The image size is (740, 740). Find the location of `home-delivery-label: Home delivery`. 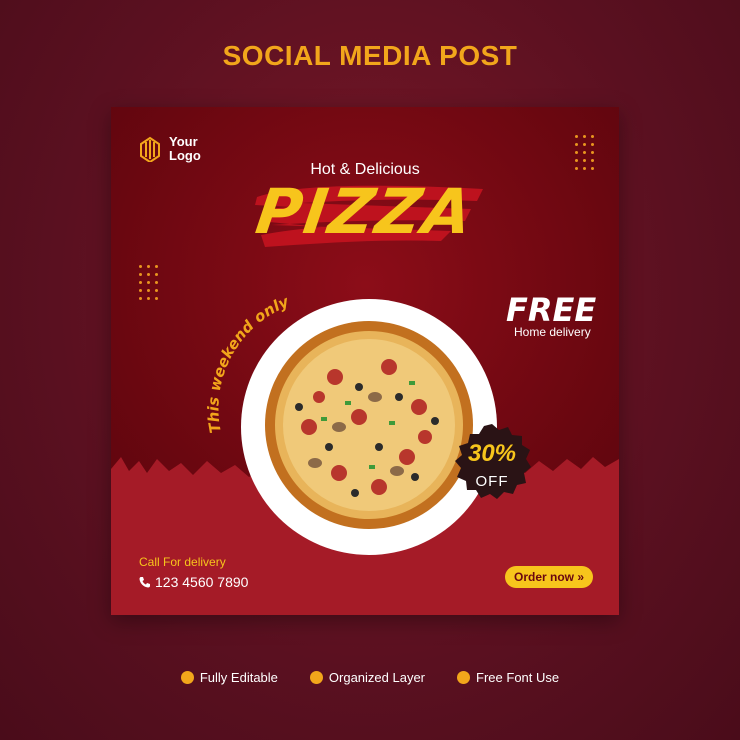

home-delivery-label: Home delivery is located at coordinates (552, 332).